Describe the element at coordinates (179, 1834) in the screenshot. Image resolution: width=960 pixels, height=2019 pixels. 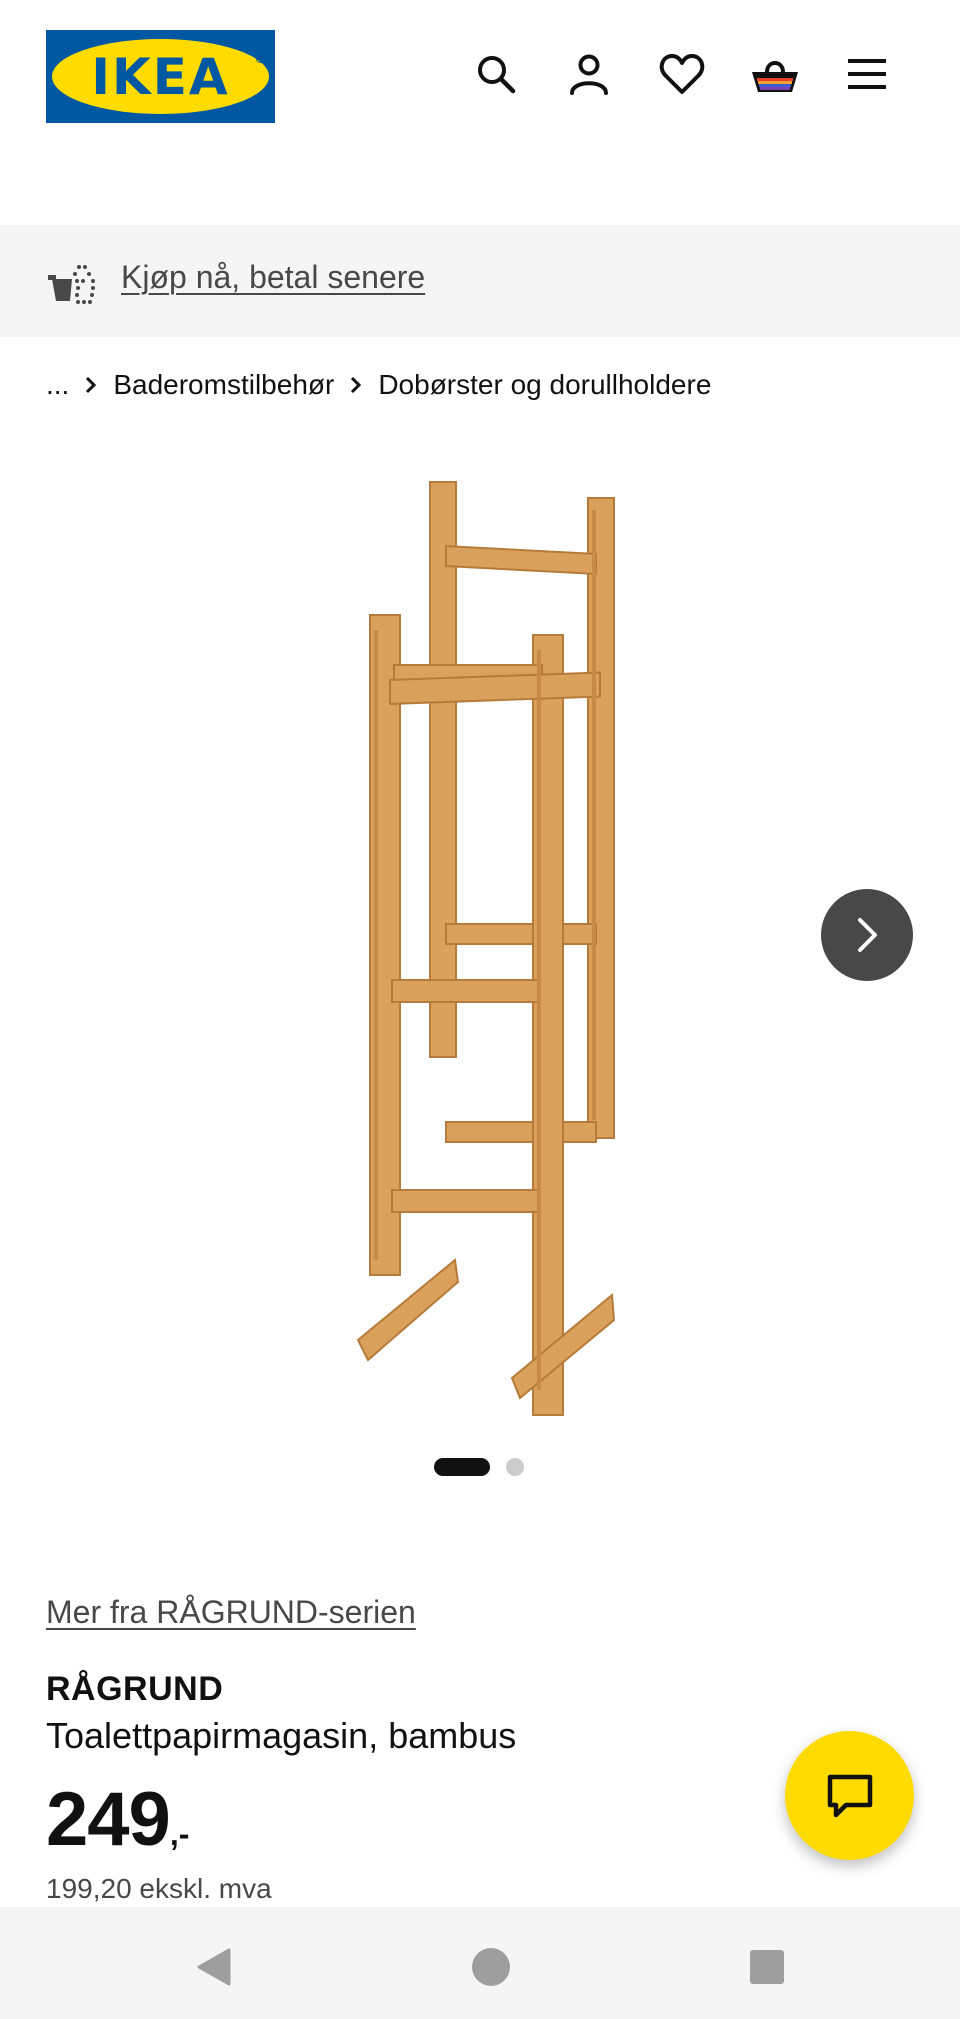
I see `price-suffix: ,-` at that location.